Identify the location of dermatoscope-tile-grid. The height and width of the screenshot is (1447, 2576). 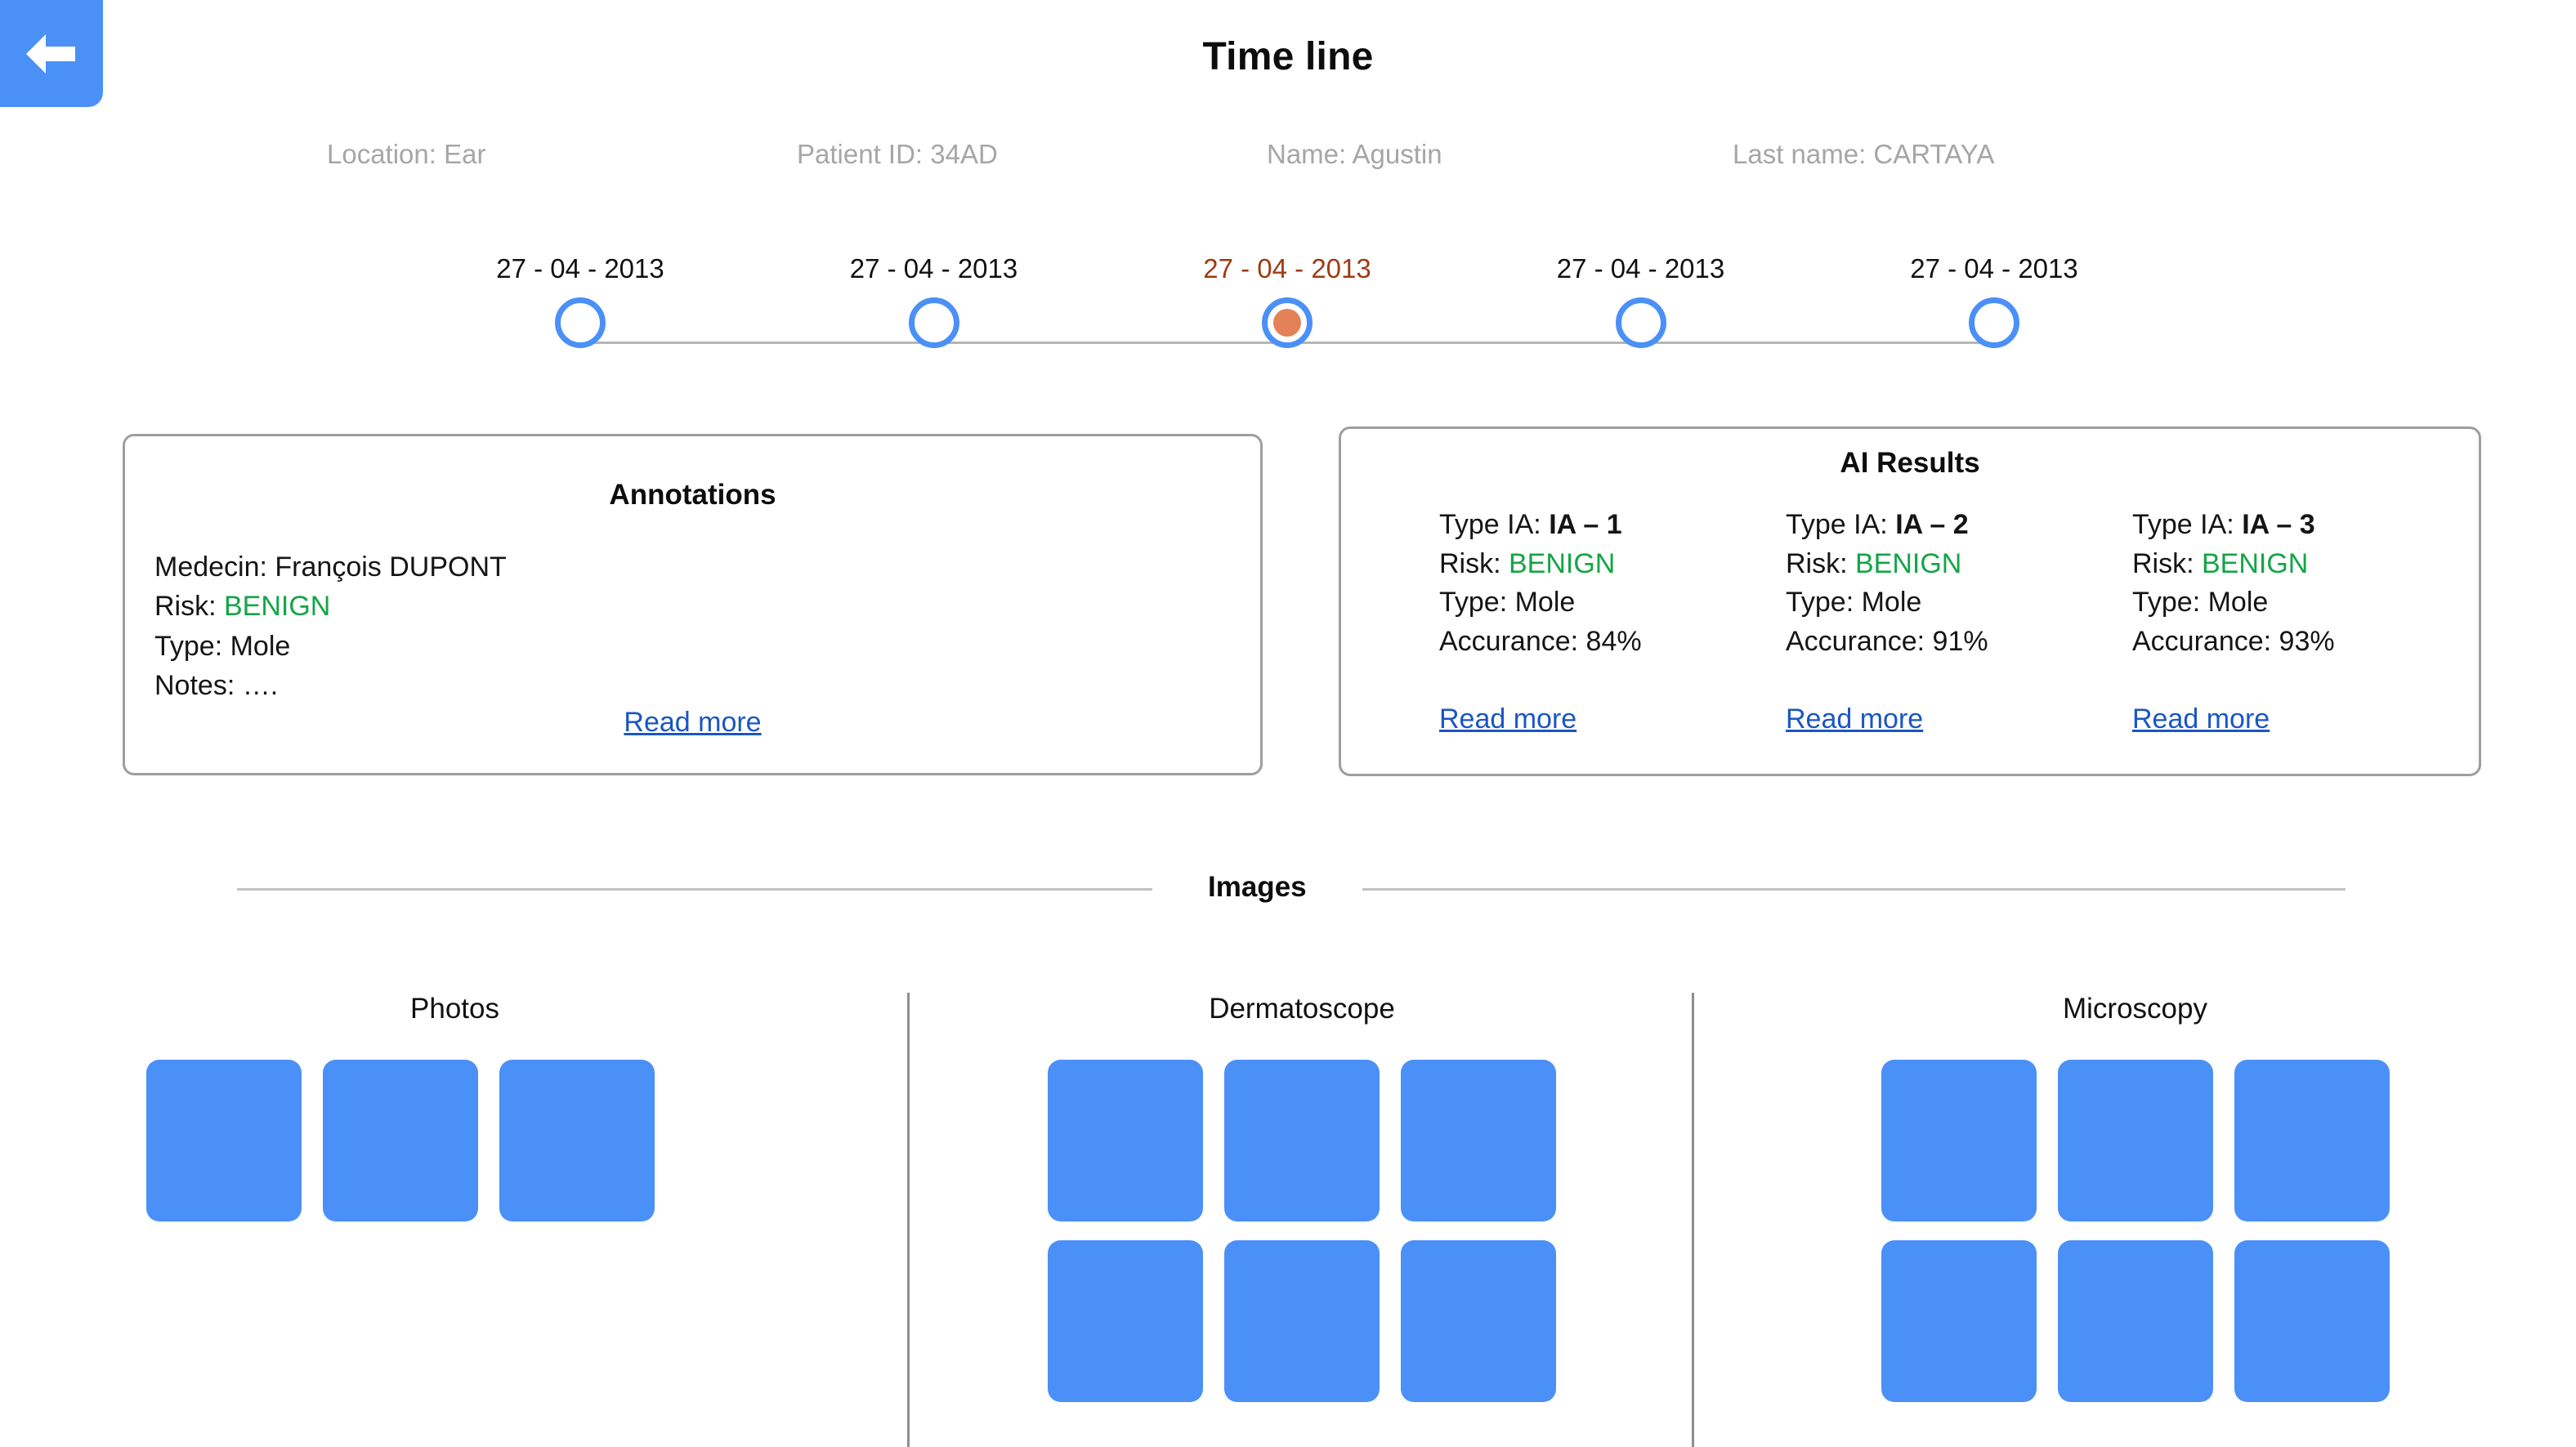
(1302, 1231).